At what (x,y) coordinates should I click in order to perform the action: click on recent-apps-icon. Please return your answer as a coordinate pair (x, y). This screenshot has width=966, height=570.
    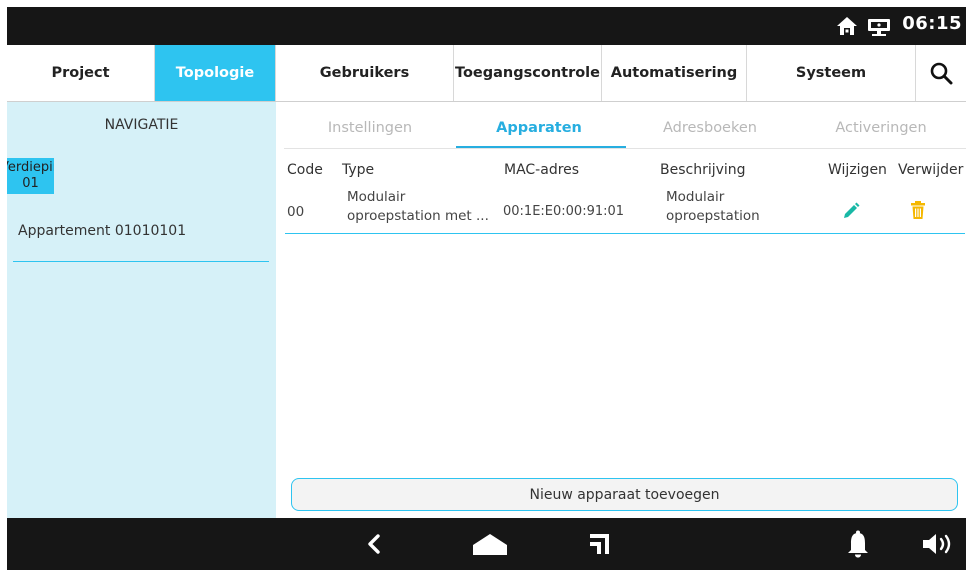
    Looking at the image, I should click on (599, 544).